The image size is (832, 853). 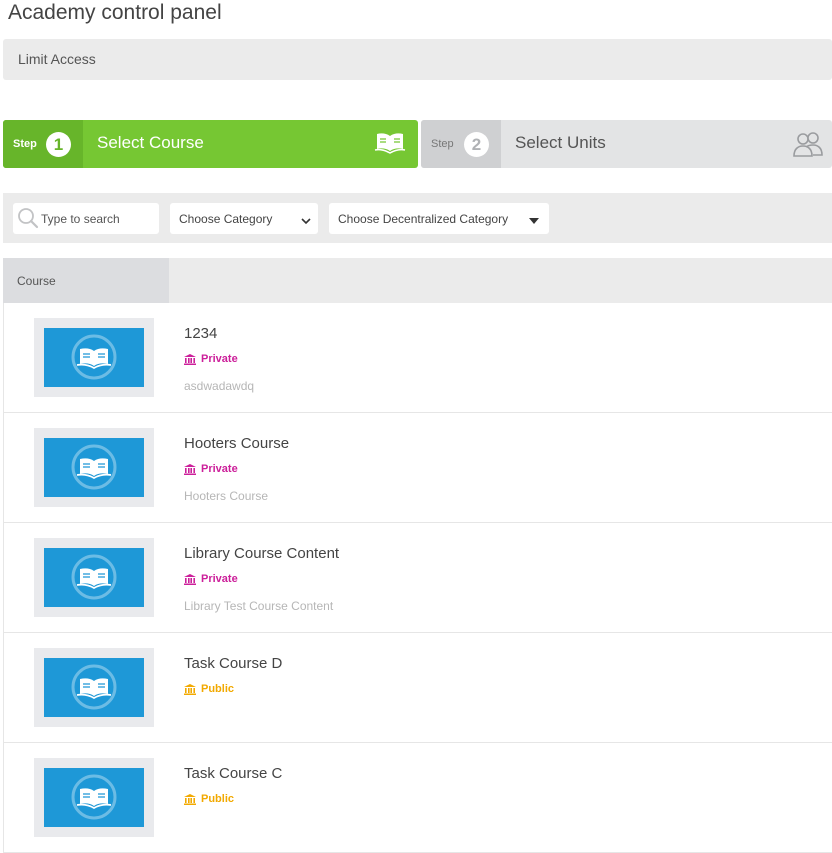 I want to click on course-column-label: Course, so click(x=36, y=281).